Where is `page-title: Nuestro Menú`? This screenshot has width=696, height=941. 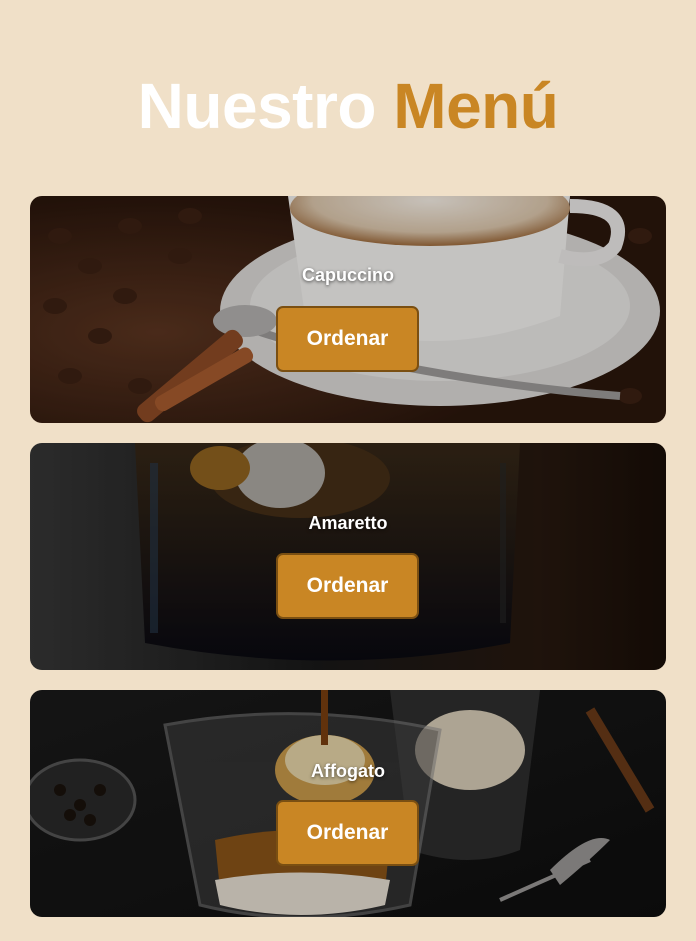 page-title: Nuestro Menú is located at coordinates (348, 106).